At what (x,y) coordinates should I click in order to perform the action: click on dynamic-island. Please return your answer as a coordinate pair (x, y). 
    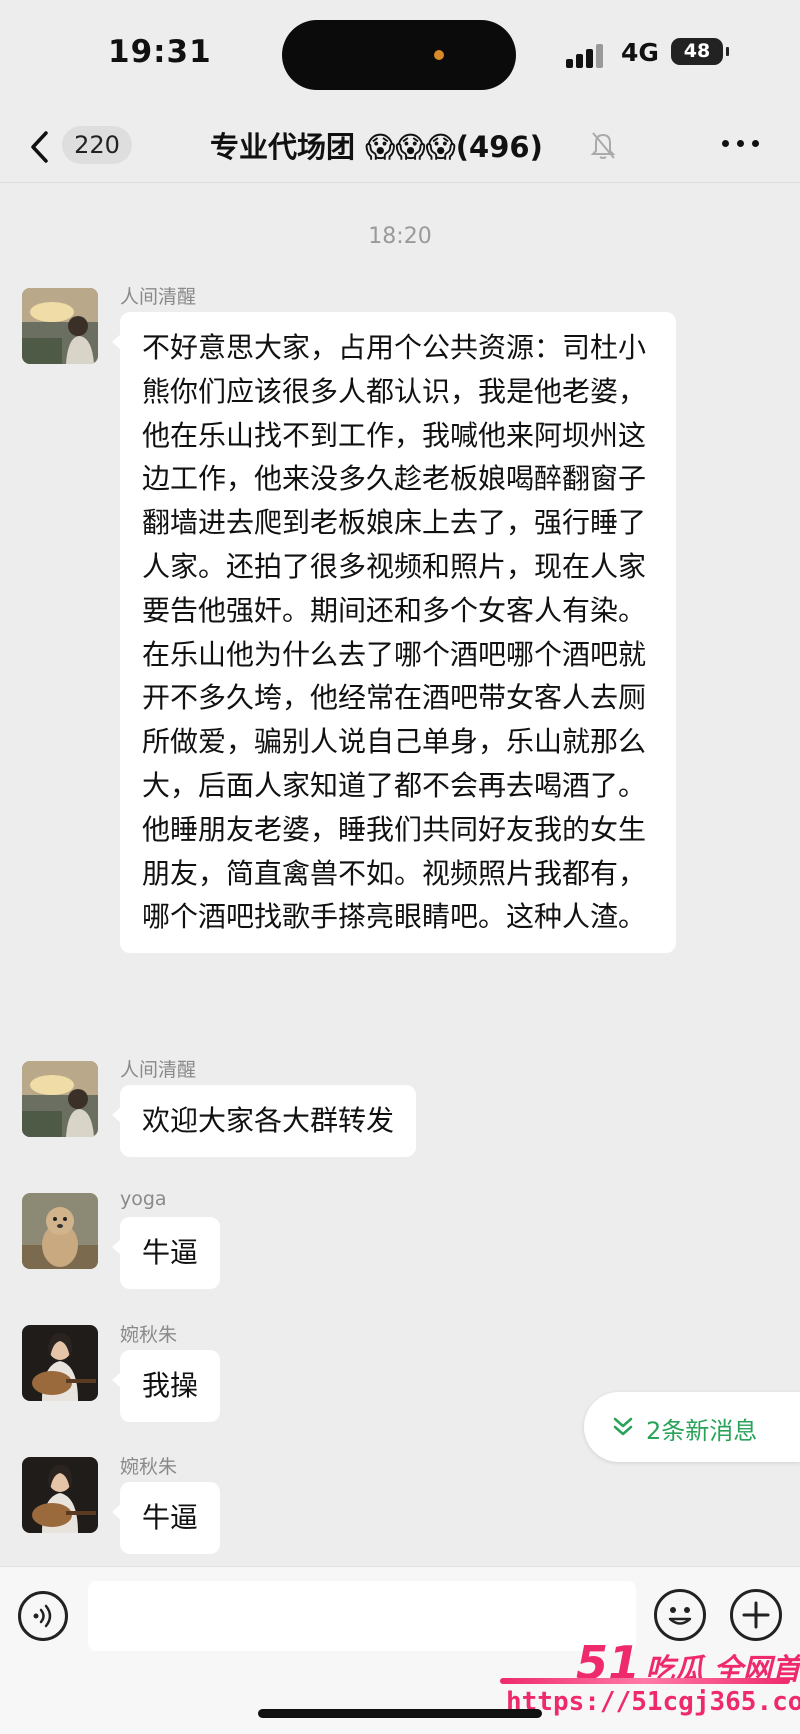
    Looking at the image, I should click on (399, 55).